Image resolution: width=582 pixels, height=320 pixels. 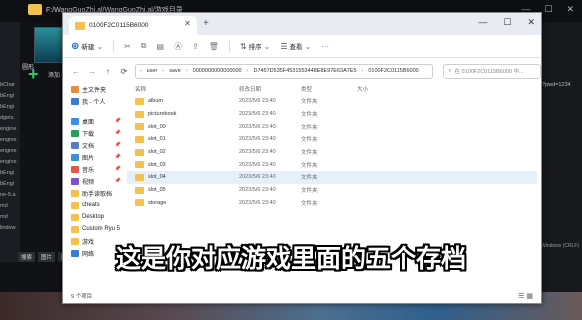 I want to click on file-row: storage 2023/5/6 23:40 文件夹, so click(x=332, y=203).